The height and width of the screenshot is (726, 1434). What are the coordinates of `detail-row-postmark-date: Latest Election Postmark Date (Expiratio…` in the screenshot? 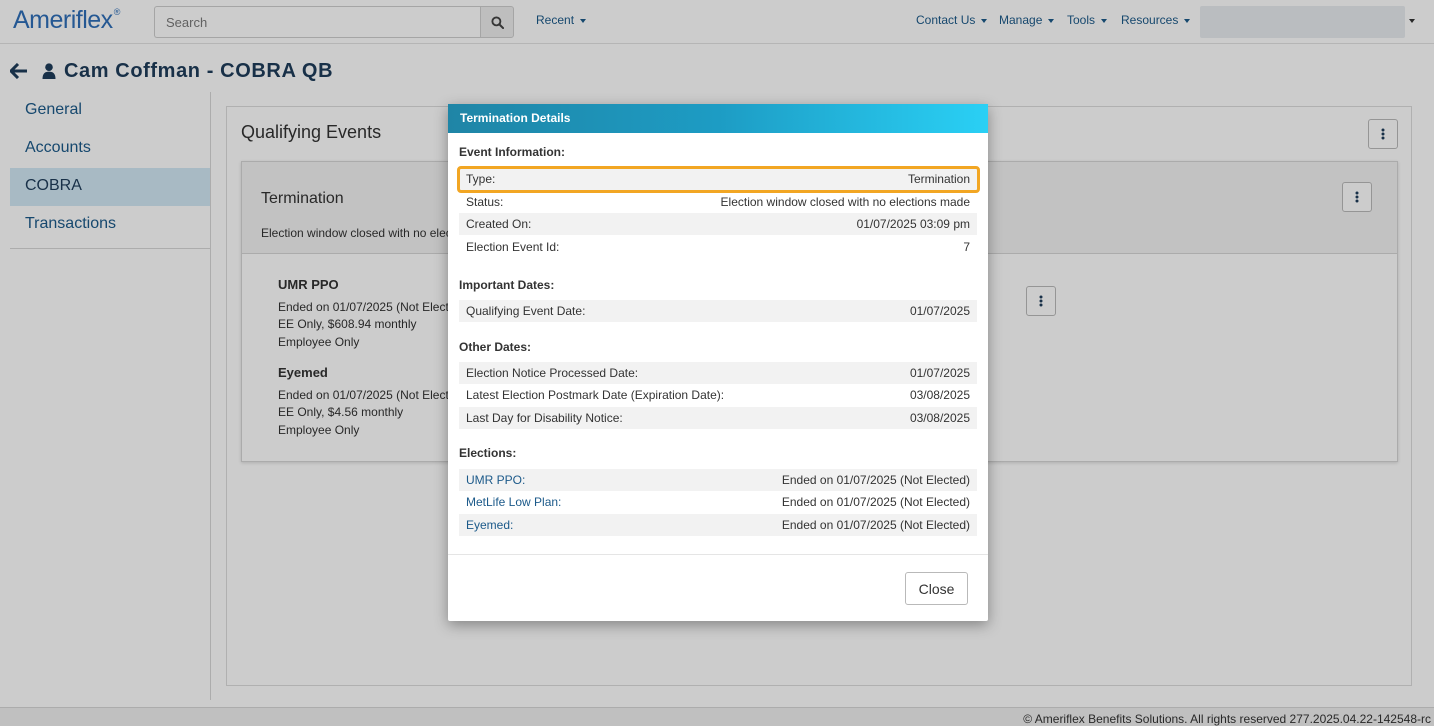 It's located at (718, 395).